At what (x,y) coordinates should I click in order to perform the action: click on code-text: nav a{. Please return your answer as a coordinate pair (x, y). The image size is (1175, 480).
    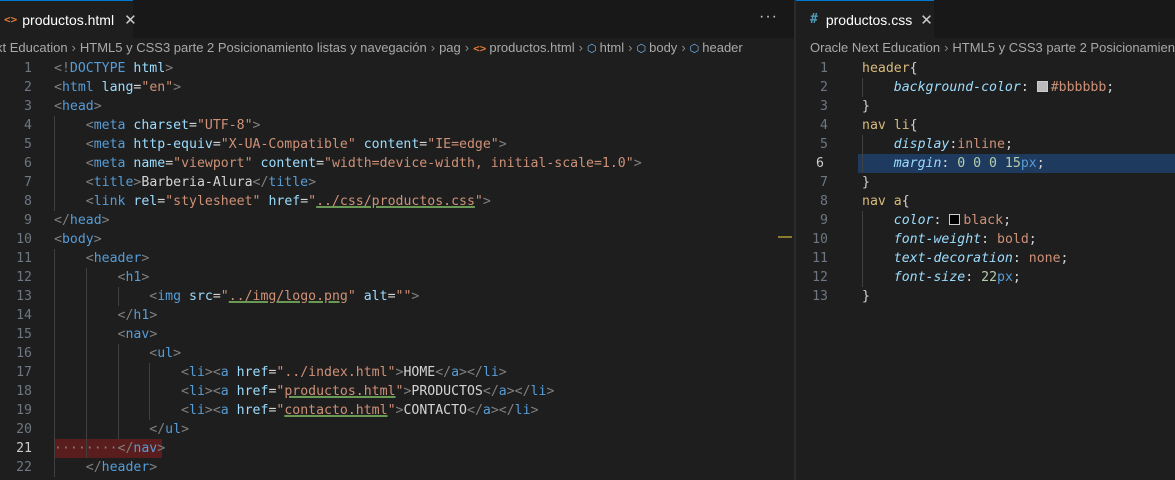
    Looking at the image, I should click on (886, 201).